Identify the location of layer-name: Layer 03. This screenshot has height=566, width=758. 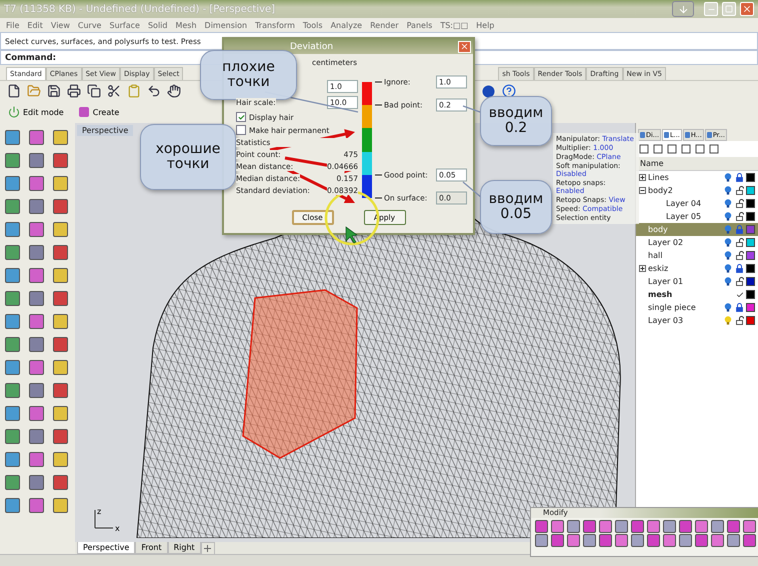
(666, 320).